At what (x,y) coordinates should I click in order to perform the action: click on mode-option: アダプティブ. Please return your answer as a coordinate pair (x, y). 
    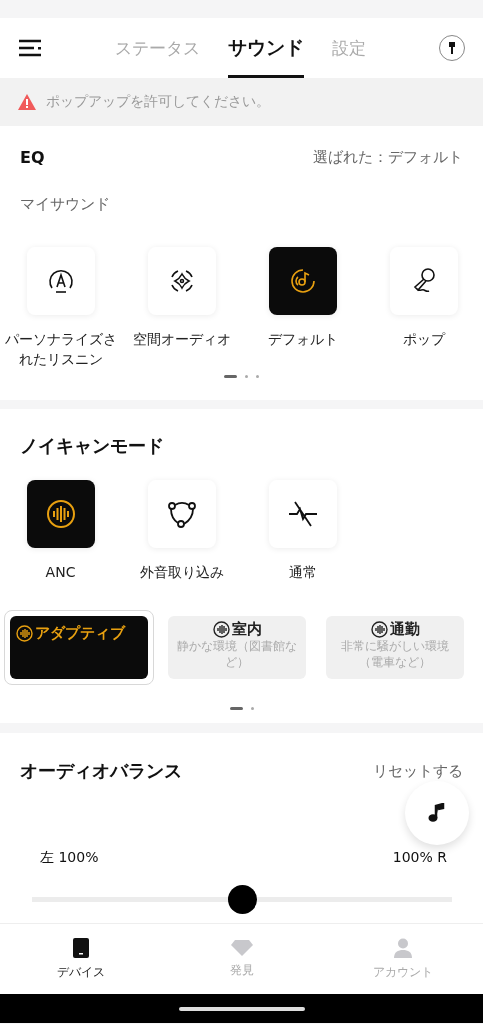
    Looking at the image, I should click on (79, 648).